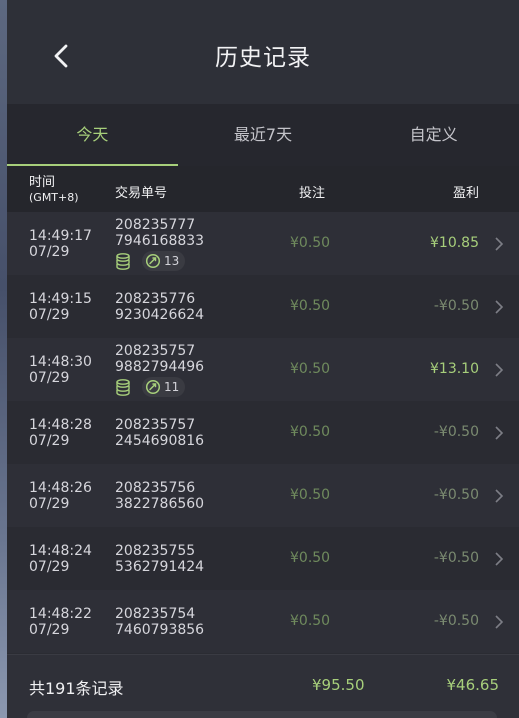  Describe the element at coordinates (262, 714) in the screenshot. I see `bottom-handle` at that location.